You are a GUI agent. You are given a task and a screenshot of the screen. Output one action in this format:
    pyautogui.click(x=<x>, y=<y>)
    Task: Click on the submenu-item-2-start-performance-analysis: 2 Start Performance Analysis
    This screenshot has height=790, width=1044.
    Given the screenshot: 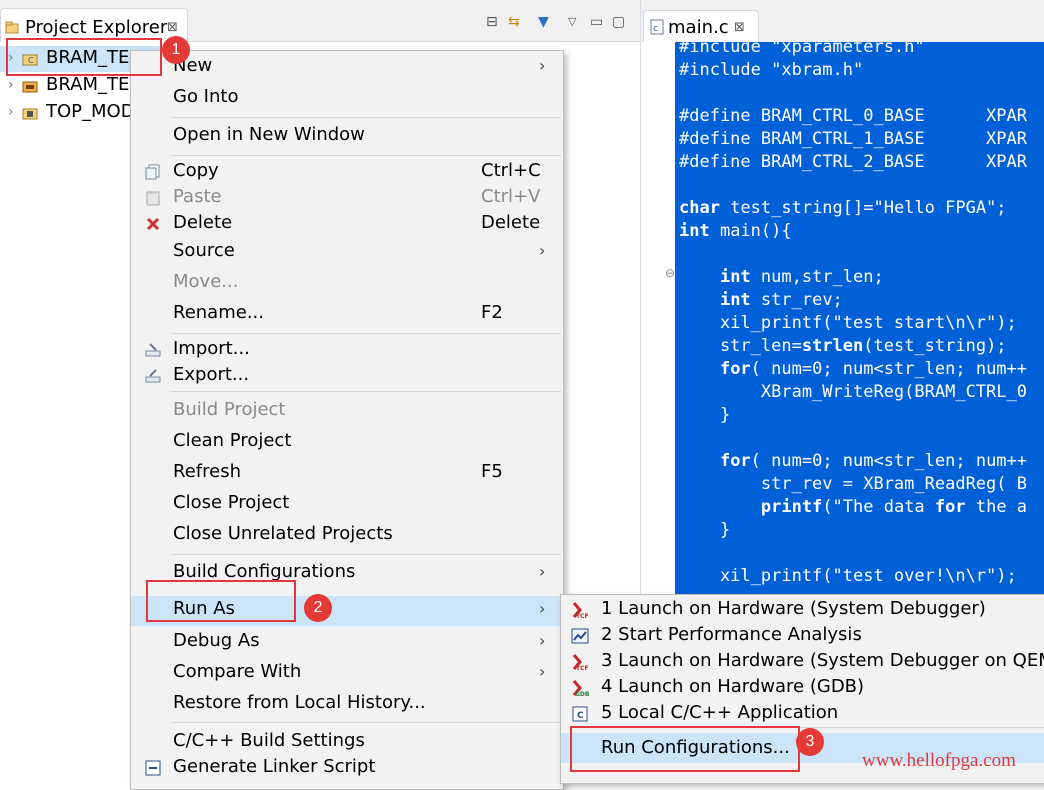 What is the action you would take?
    pyautogui.click(x=802, y=636)
    